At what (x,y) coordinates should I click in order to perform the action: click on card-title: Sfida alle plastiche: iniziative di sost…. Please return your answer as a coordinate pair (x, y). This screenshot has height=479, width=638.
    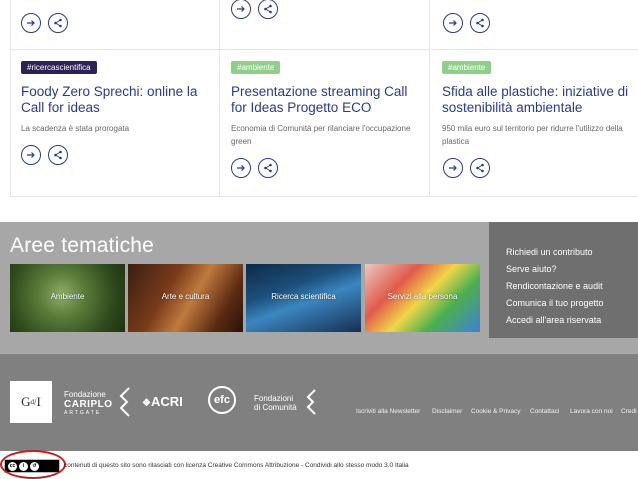
    Looking at the image, I should click on (539, 99).